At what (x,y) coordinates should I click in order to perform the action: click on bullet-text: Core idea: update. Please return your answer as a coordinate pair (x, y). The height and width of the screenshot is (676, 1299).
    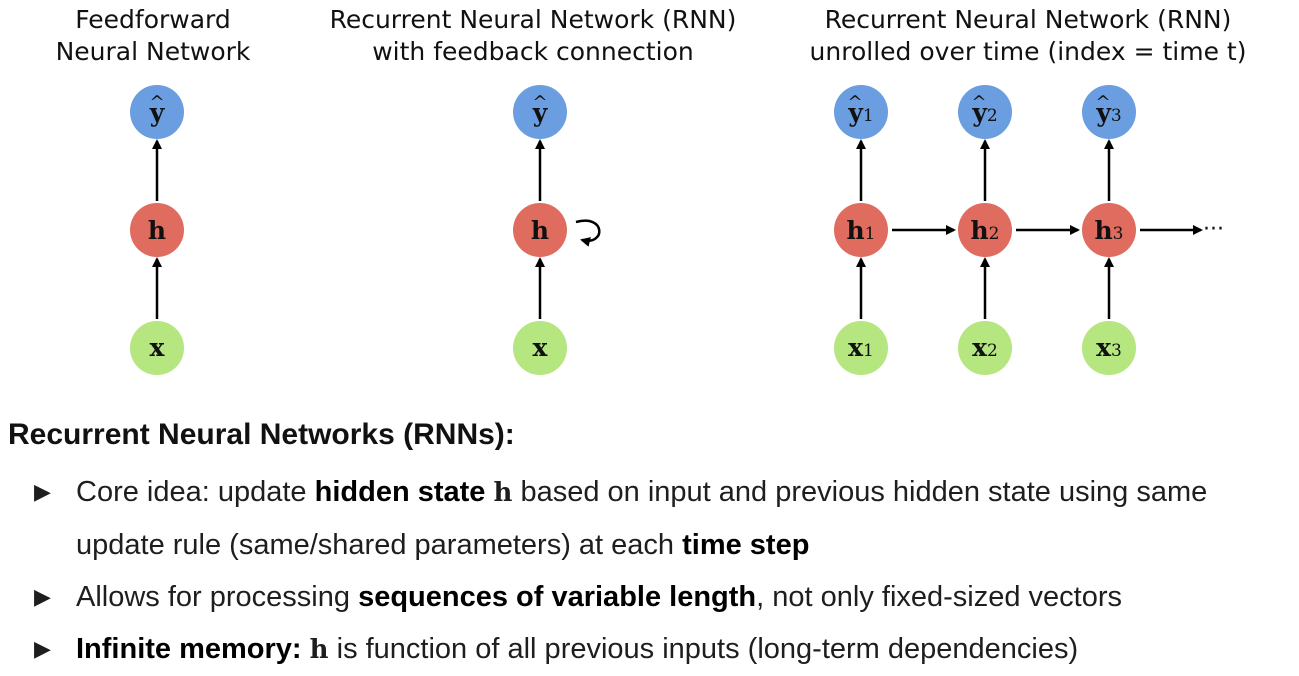
    Looking at the image, I should click on (195, 492).